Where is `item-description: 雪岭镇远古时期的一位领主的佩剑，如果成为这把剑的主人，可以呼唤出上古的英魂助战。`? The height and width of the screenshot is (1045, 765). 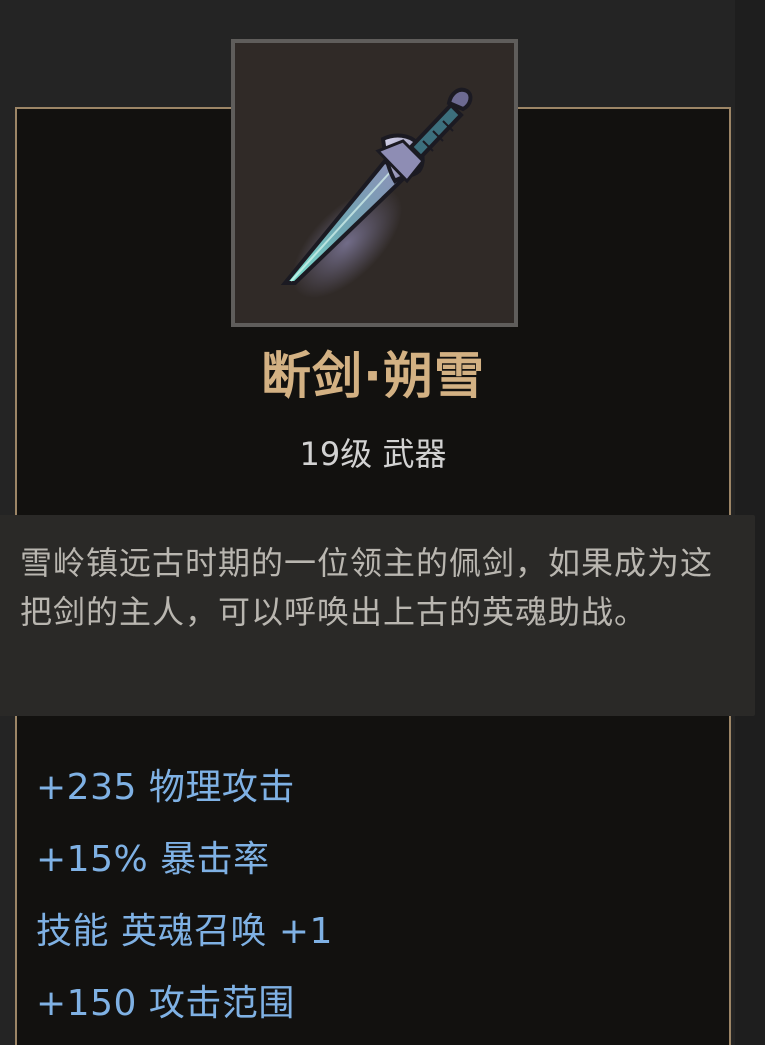
item-description: 雪岭镇远古时期的一位领主的佩剑，如果成为这把剑的主人，可以呼唤出上古的英魂助战。 is located at coordinates (367, 587).